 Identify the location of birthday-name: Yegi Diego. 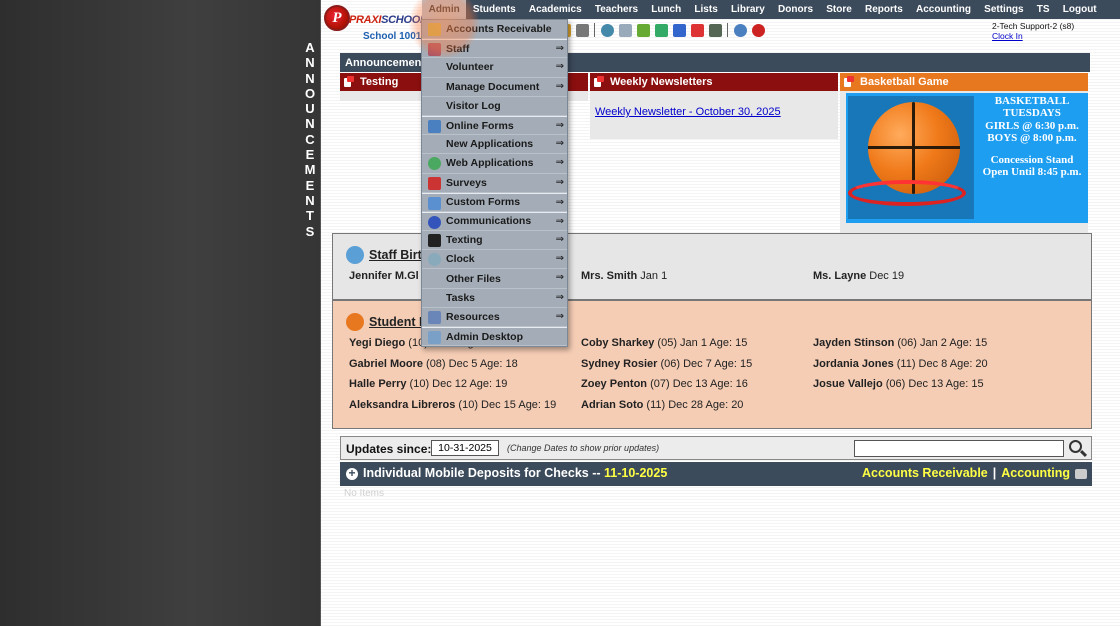
(377, 343).